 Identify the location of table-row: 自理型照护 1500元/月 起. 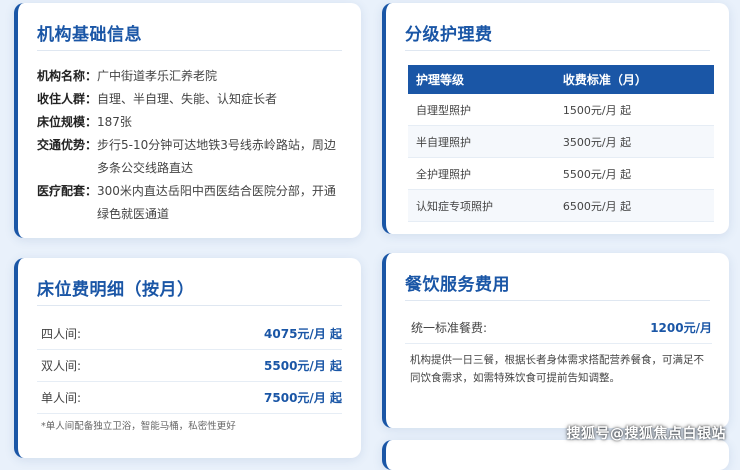
(561, 110).